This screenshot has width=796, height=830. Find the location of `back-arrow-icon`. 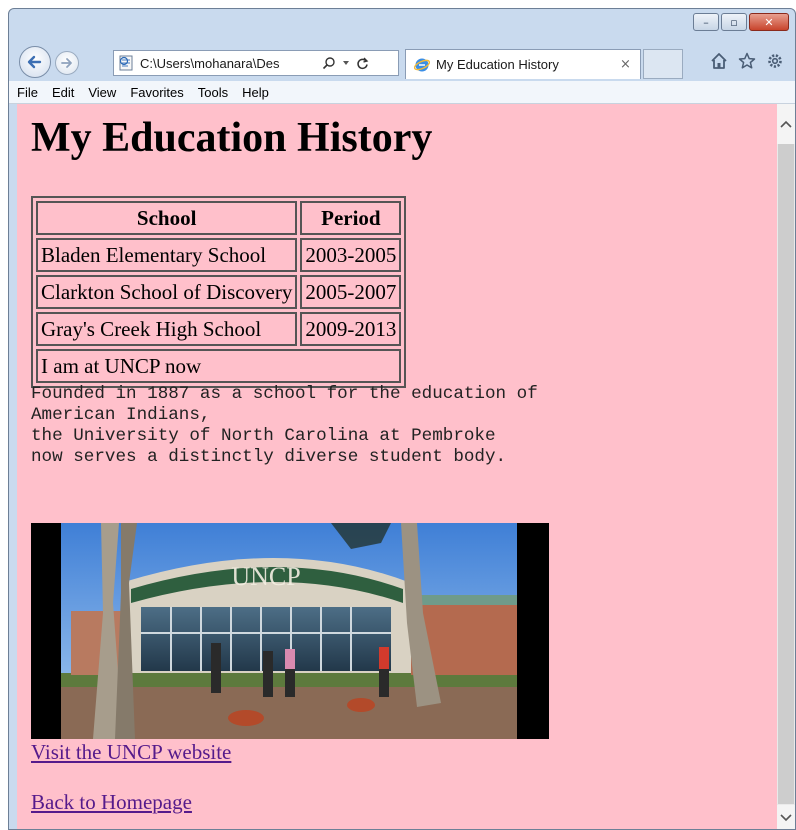

back-arrow-icon is located at coordinates (34, 62).